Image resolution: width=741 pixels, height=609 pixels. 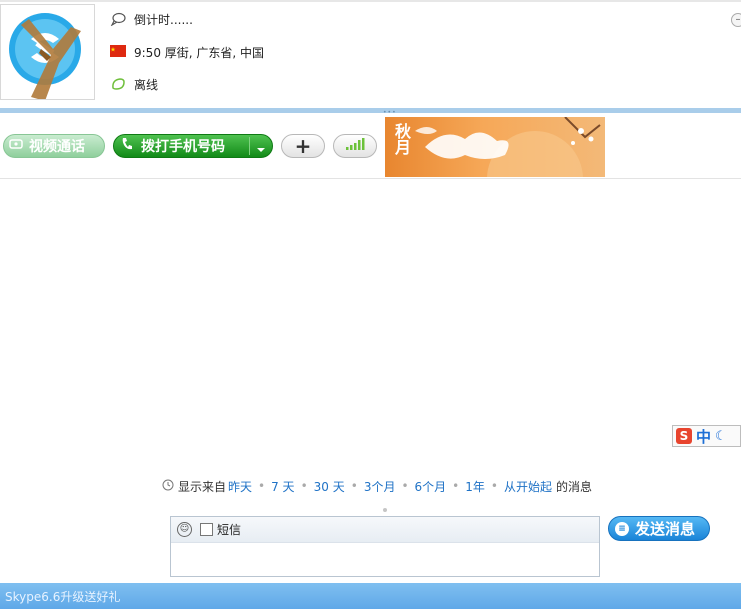 I want to click on close-icon: –, so click(x=736, y=20).